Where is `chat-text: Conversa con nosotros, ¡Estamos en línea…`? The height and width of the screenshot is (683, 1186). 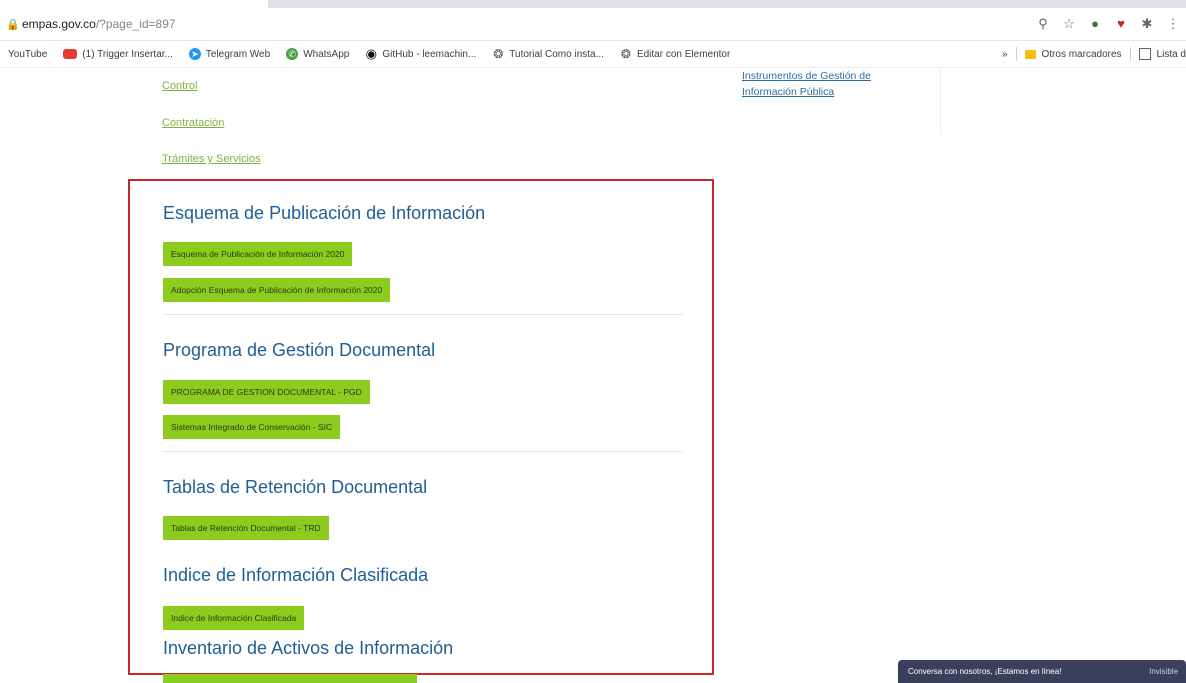 chat-text: Conversa con nosotros, ¡Estamos en línea… is located at coordinates (985, 671).